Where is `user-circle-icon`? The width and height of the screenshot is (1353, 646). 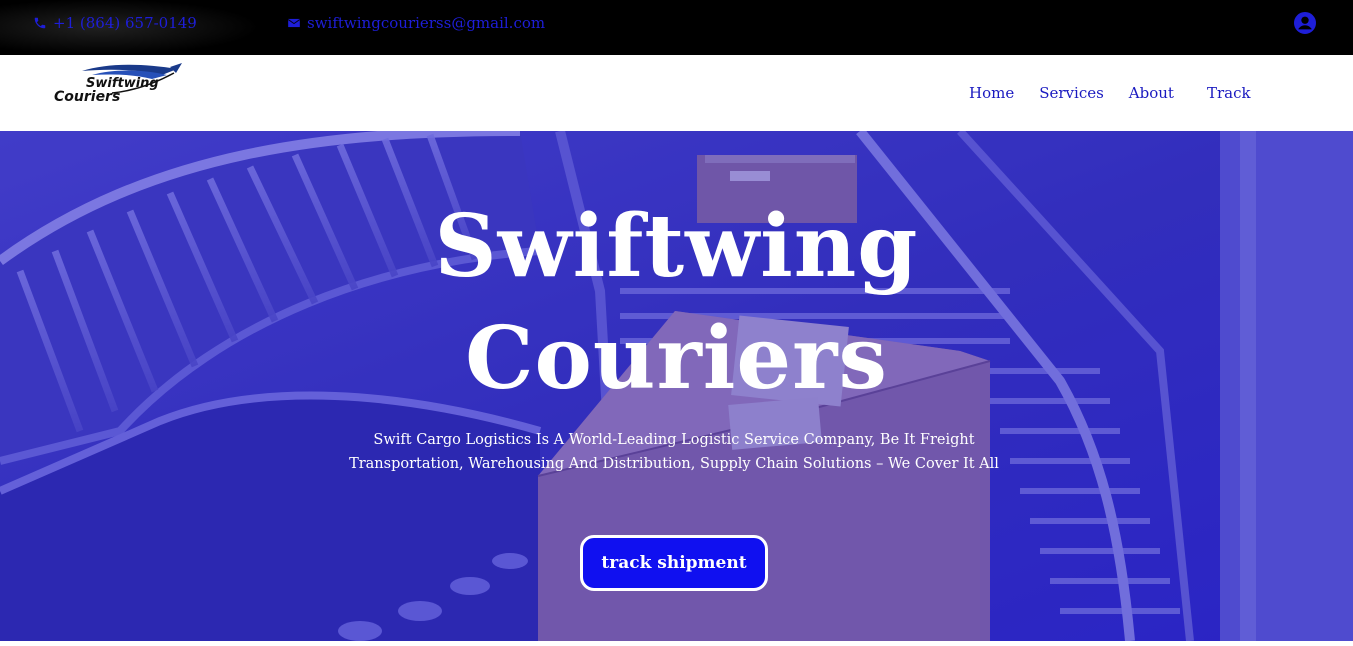 user-circle-icon is located at coordinates (1305, 23).